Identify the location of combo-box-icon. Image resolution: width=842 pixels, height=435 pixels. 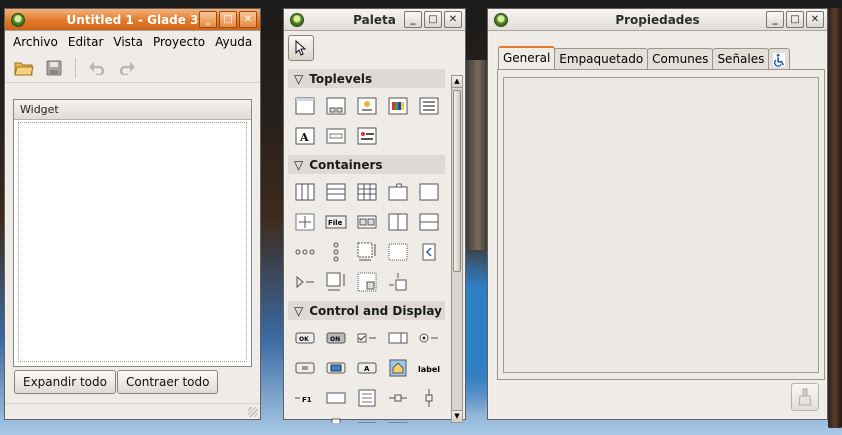
(366, 419).